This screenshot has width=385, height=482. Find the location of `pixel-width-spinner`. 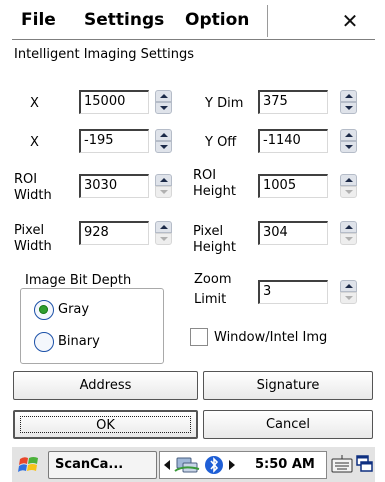

pixel-width-spinner is located at coordinates (163, 233).